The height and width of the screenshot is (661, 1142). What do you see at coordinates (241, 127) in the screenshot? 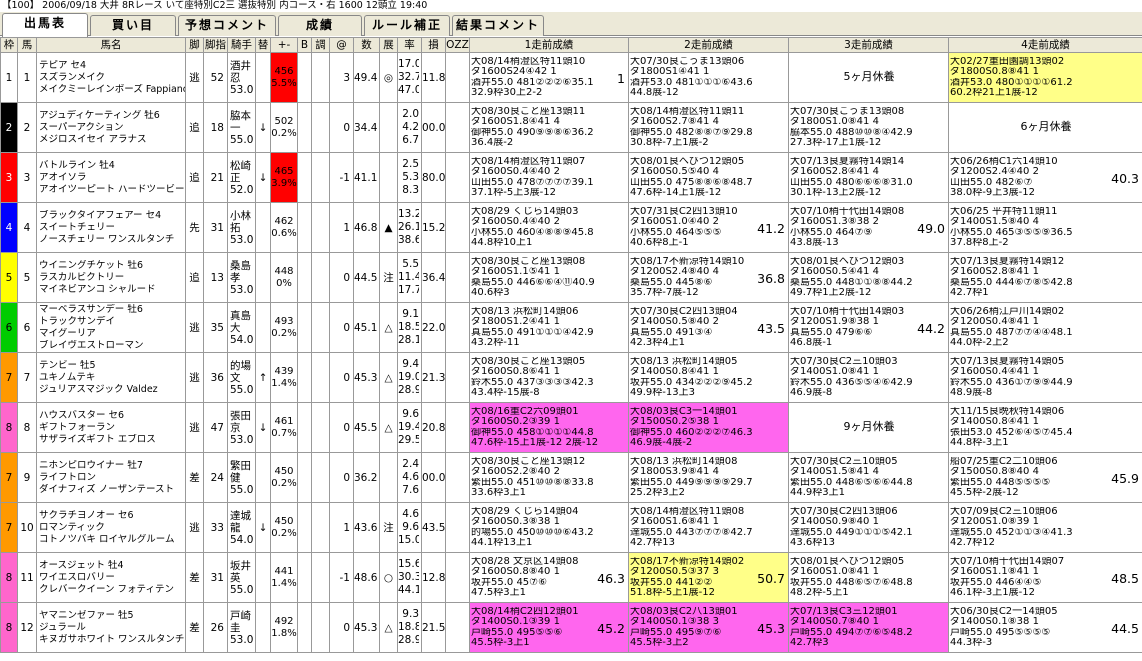
I see `jockey-cell: 脇本一 55.0` at bounding box center [241, 127].